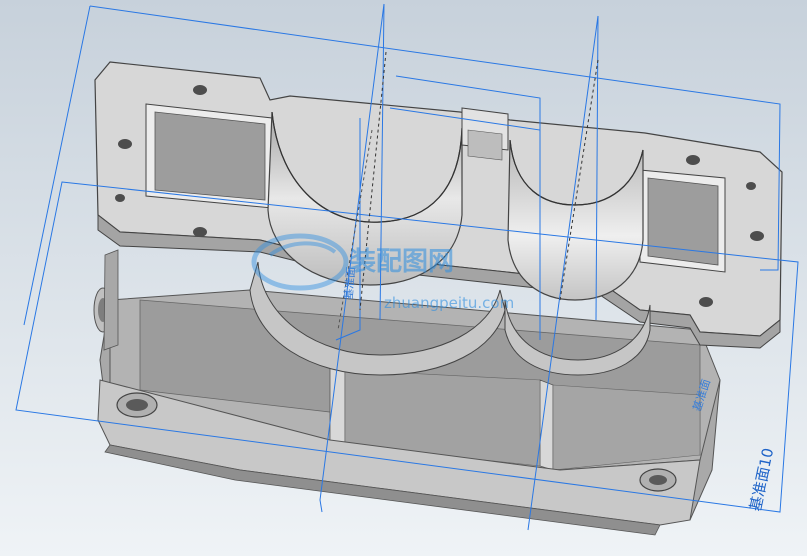 The height and width of the screenshot is (556, 807). Describe the element at coordinates (402, 262) in the screenshot. I see `watermark-text: 装配图网` at that location.